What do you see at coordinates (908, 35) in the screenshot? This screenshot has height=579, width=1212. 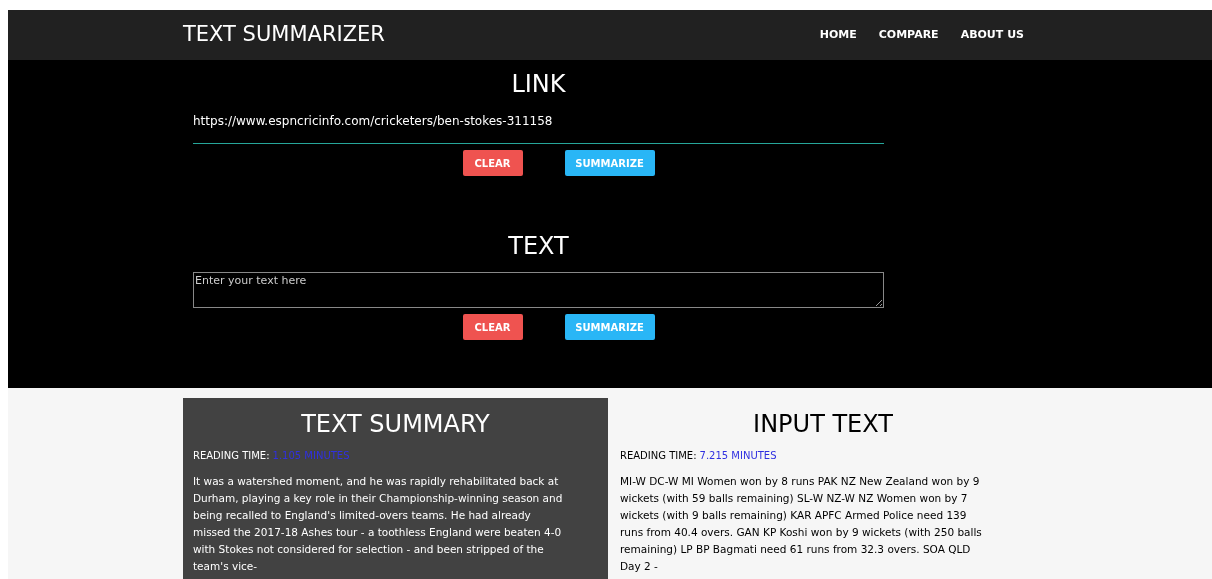 I see `nav-link: COMPARE` at bounding box center [908, 35].